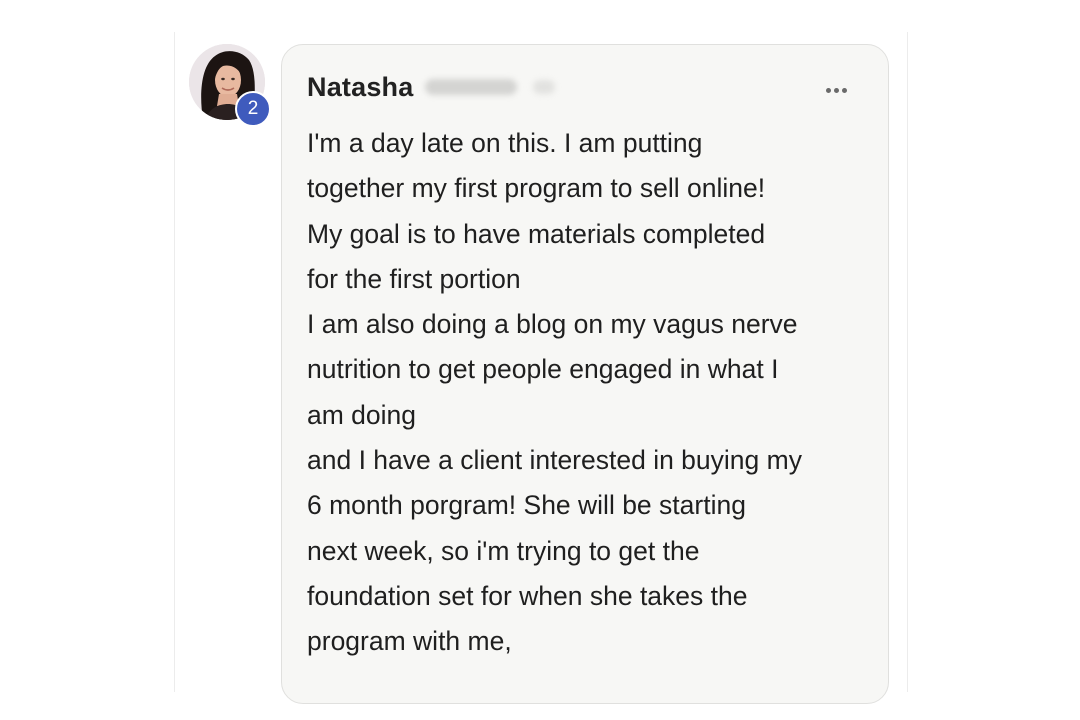 The width and height of the screenshot is (1080, 720). I want to click on comment-line: My goal is to have materials completed, so click(536, 233).